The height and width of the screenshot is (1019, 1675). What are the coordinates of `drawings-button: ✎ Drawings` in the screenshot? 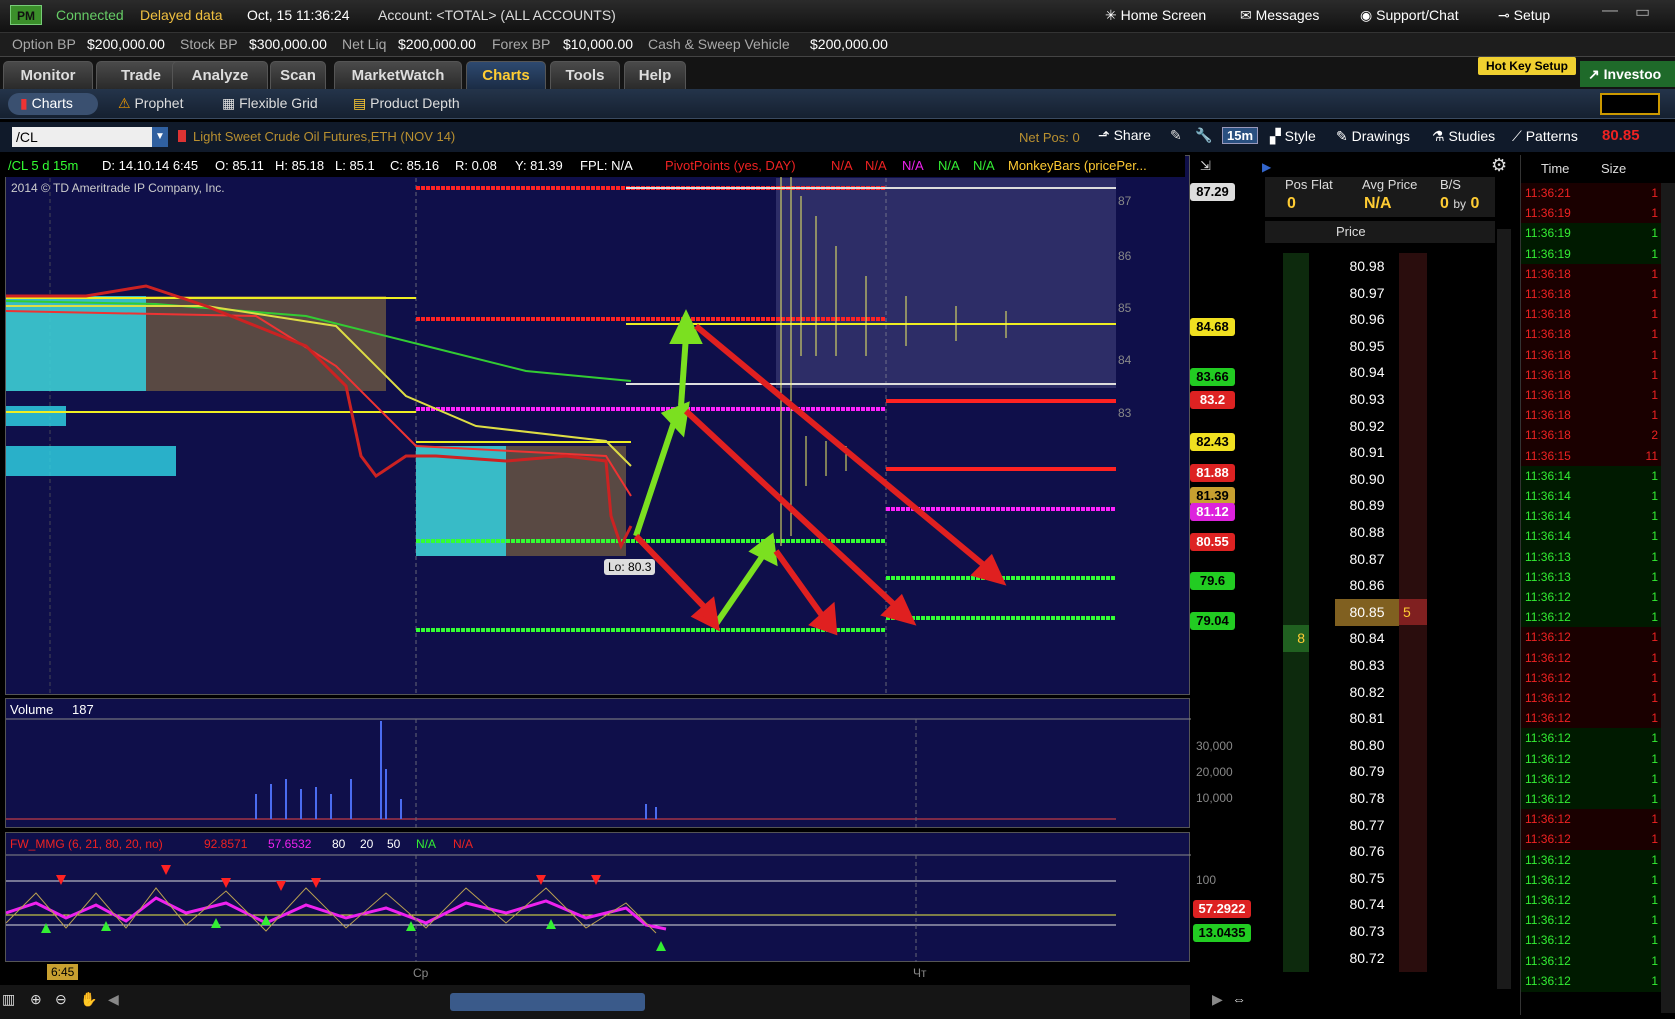 It's located at (1373, 136).